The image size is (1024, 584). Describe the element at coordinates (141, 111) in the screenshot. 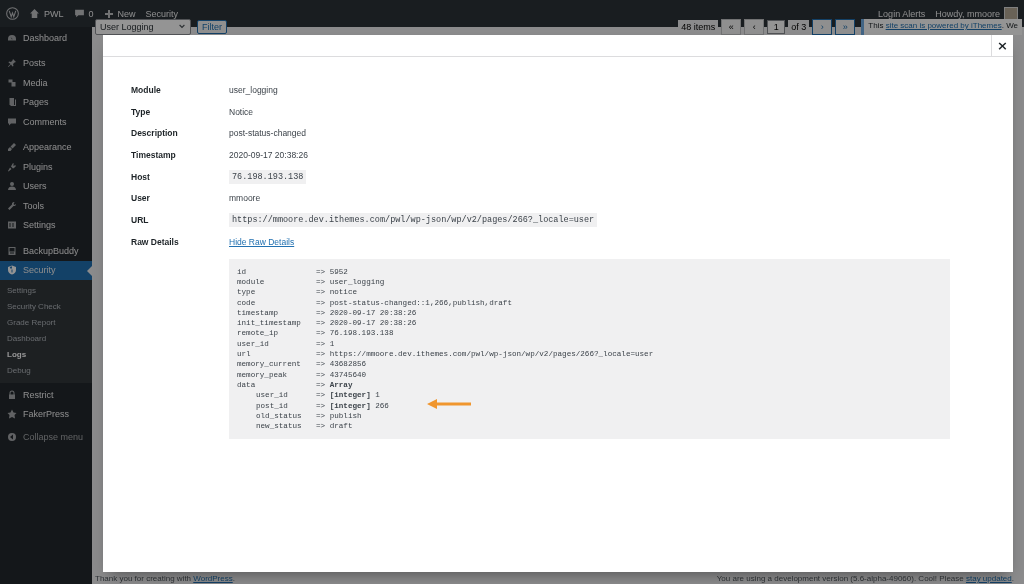

I see `field-label: Type` at that location.